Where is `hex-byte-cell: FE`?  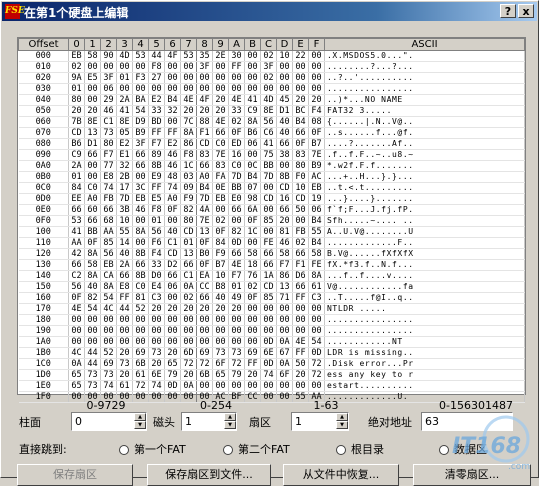 hex-byte-cell: FE is located at coordinates (268, 243).